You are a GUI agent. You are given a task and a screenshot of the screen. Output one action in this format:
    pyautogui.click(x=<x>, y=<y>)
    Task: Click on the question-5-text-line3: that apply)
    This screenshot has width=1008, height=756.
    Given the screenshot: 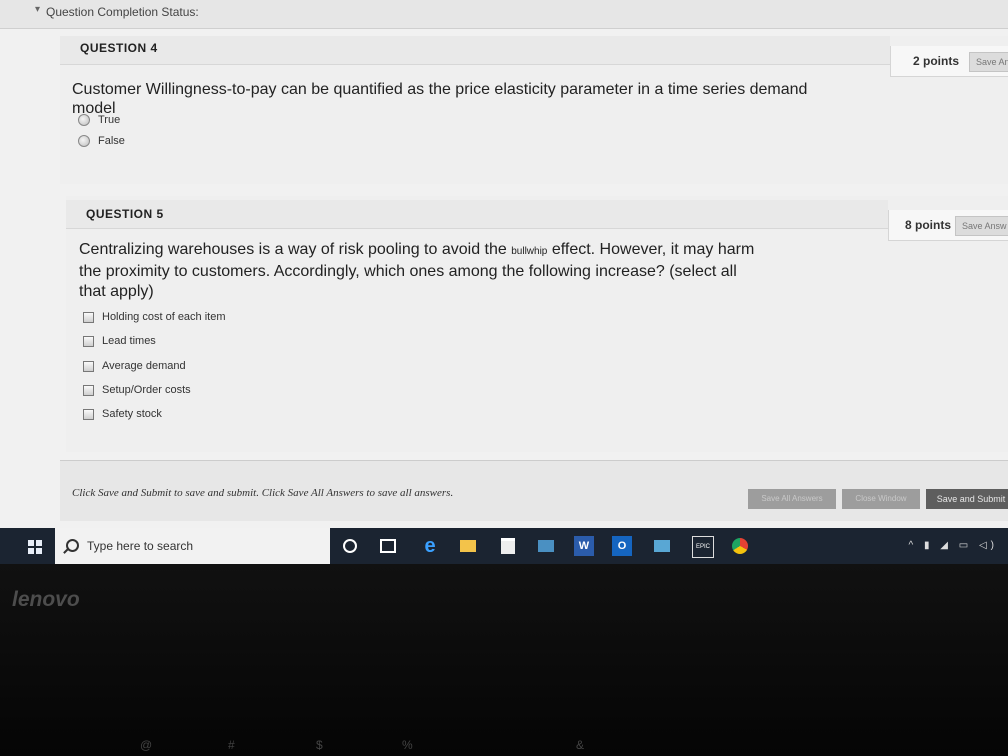 What is the action you would take?
    pyautogui.click(x=116, y=291)
    